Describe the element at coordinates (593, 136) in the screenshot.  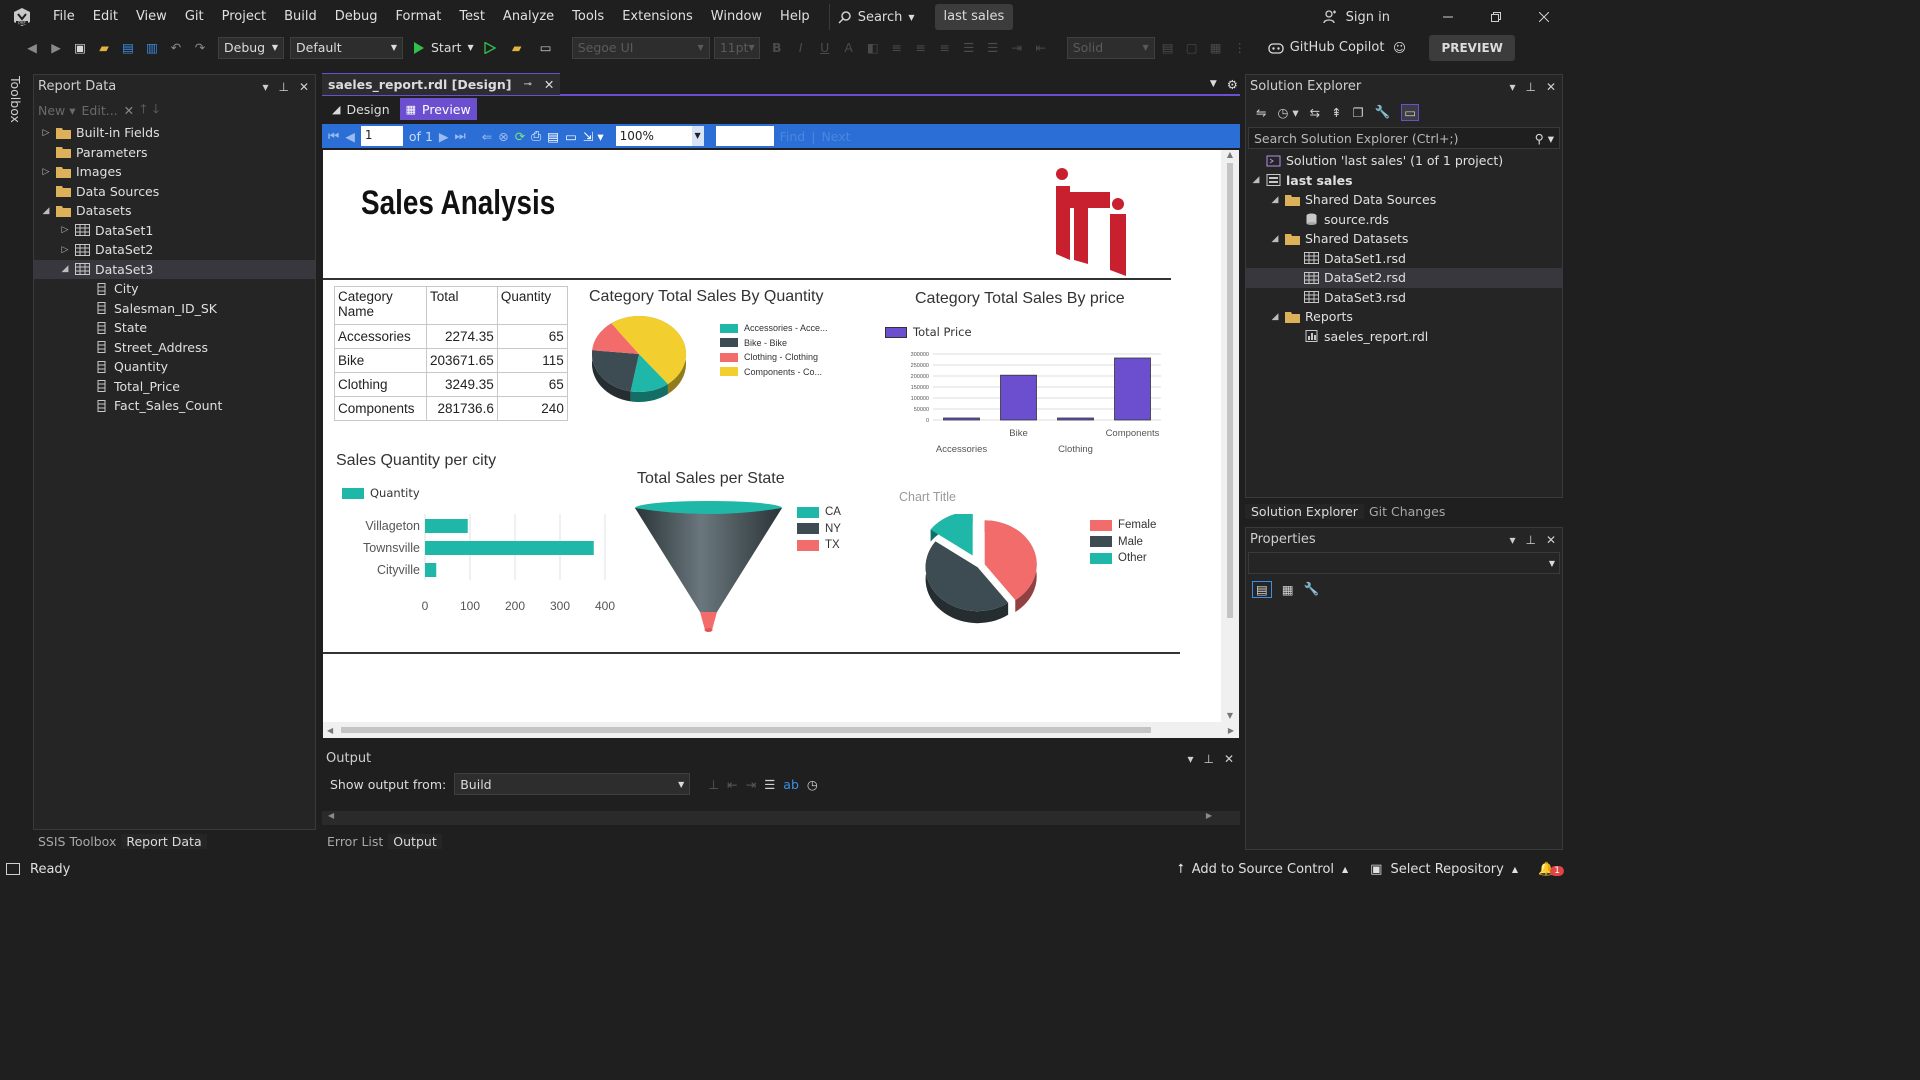
I see `export-icon: ⇲ ▾` at that location.